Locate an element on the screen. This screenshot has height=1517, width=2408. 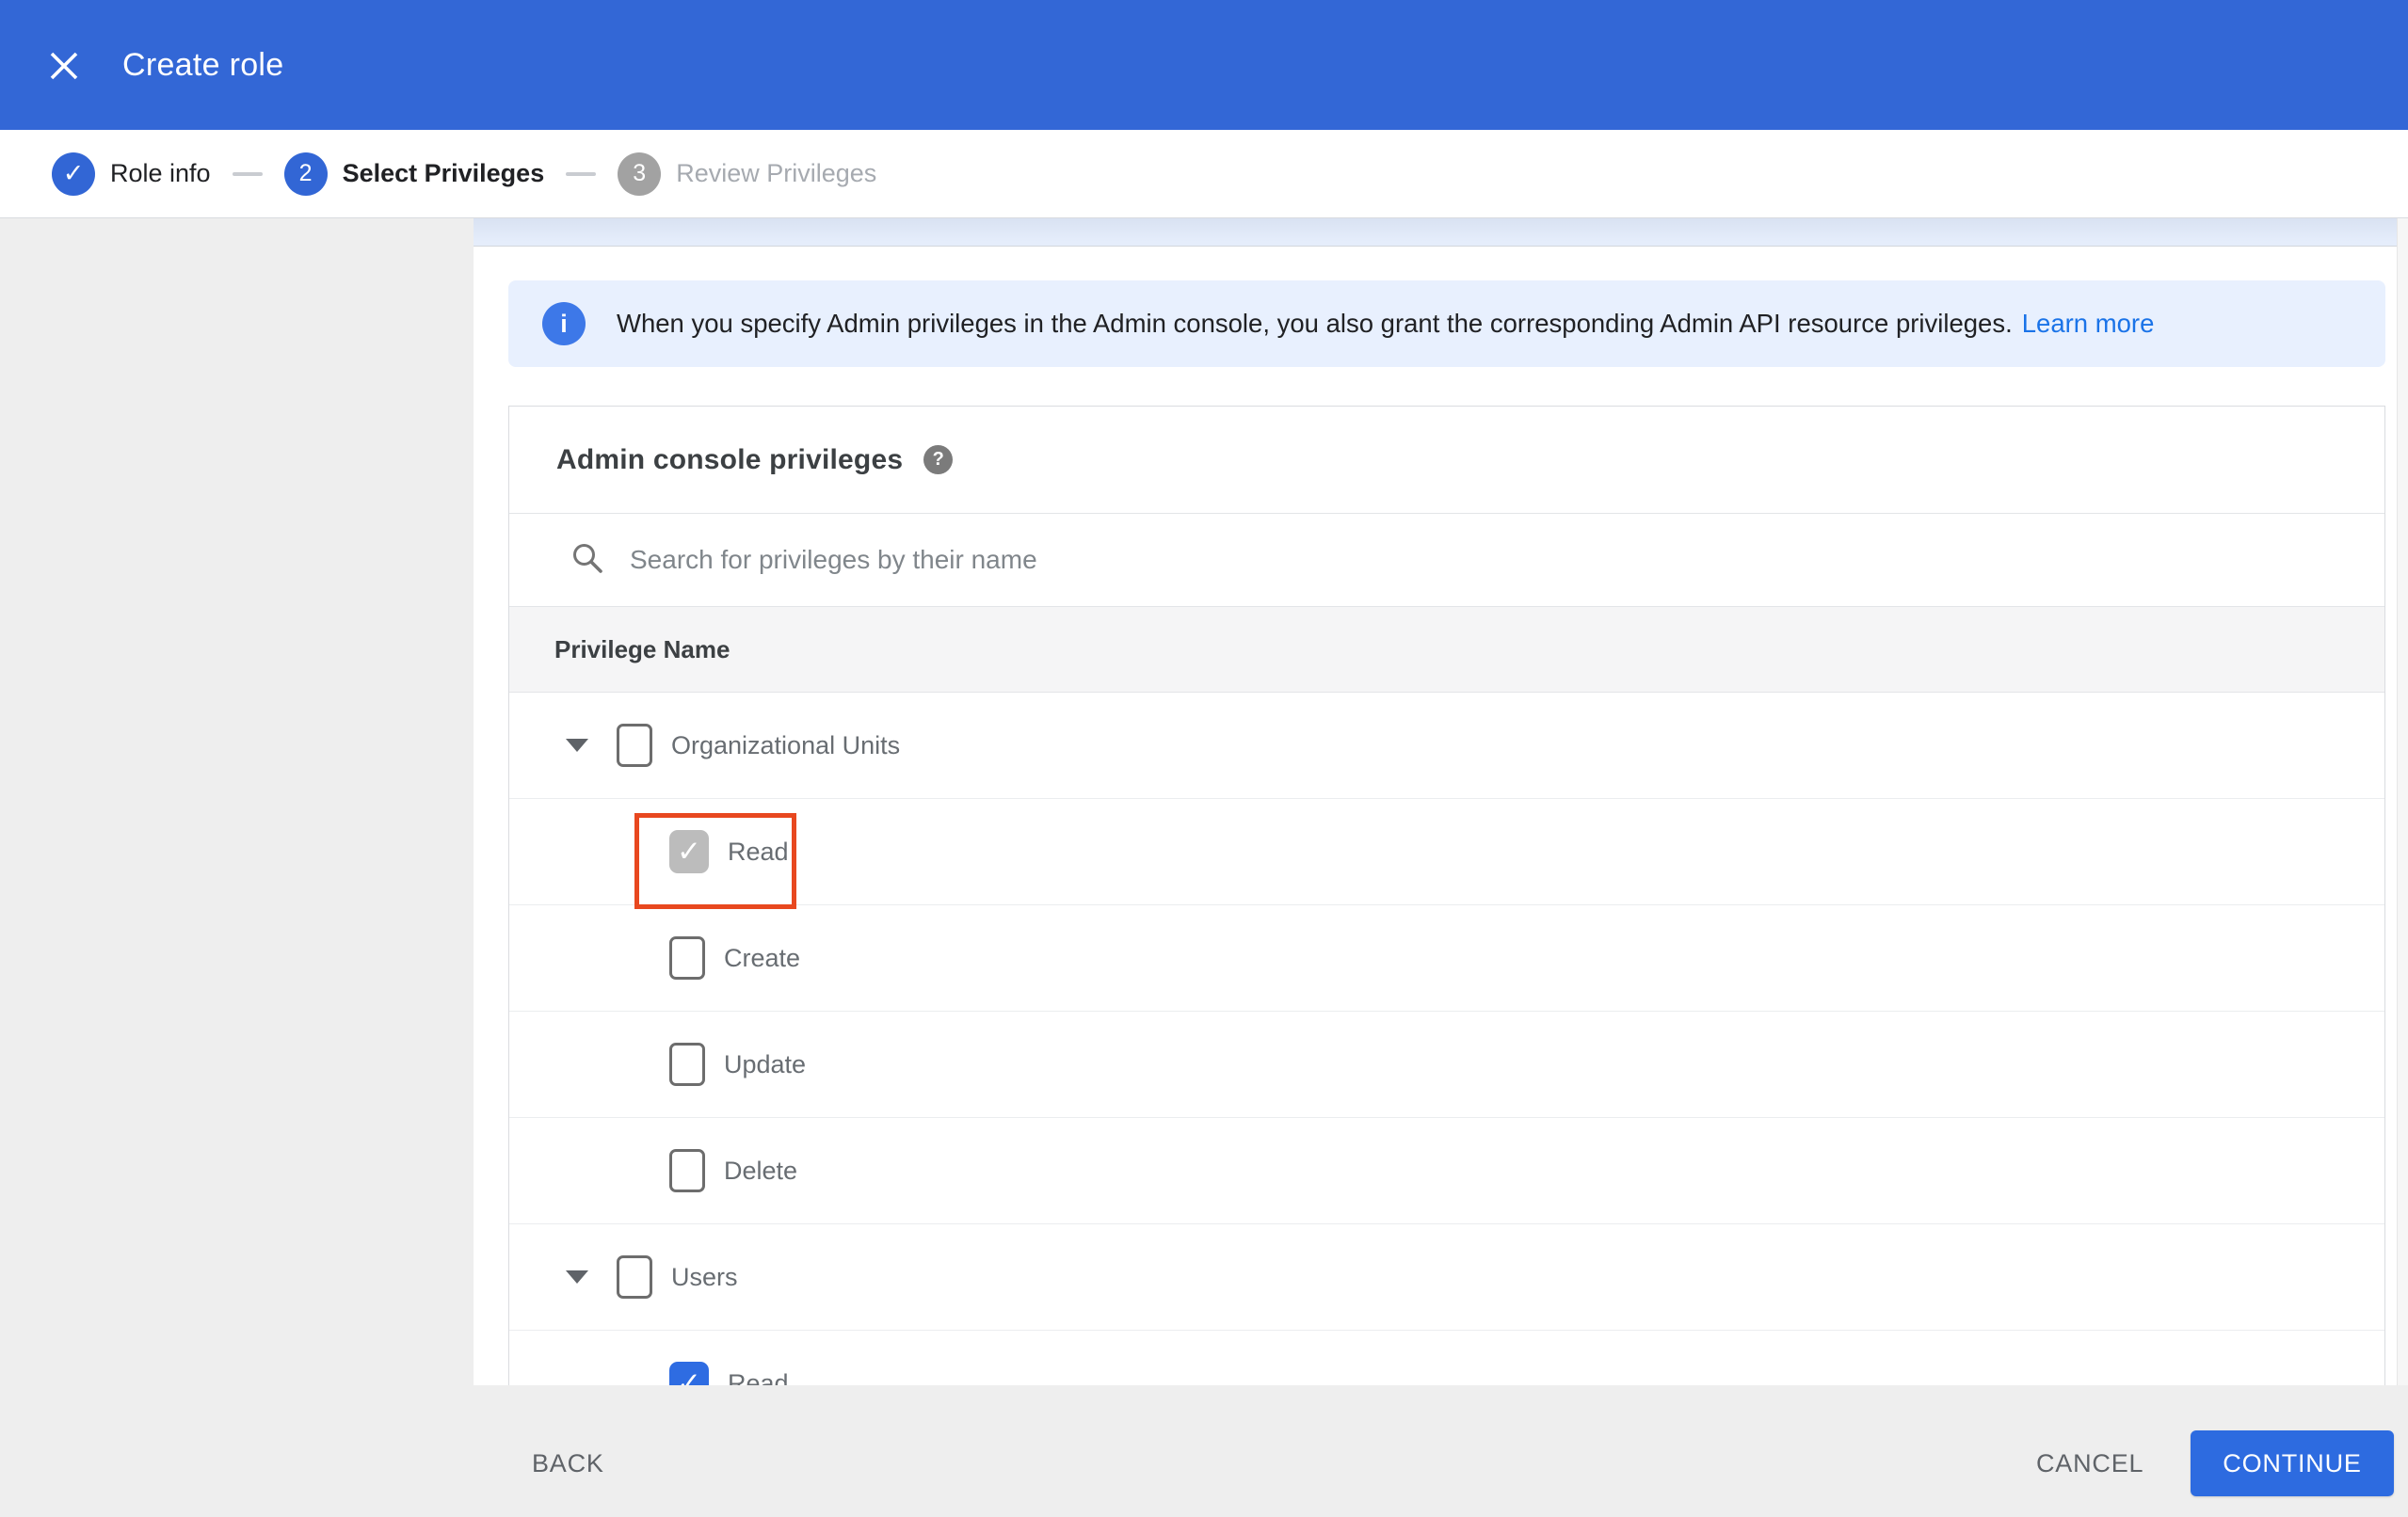
step-label: Role info is located at coordinates (160, 173).